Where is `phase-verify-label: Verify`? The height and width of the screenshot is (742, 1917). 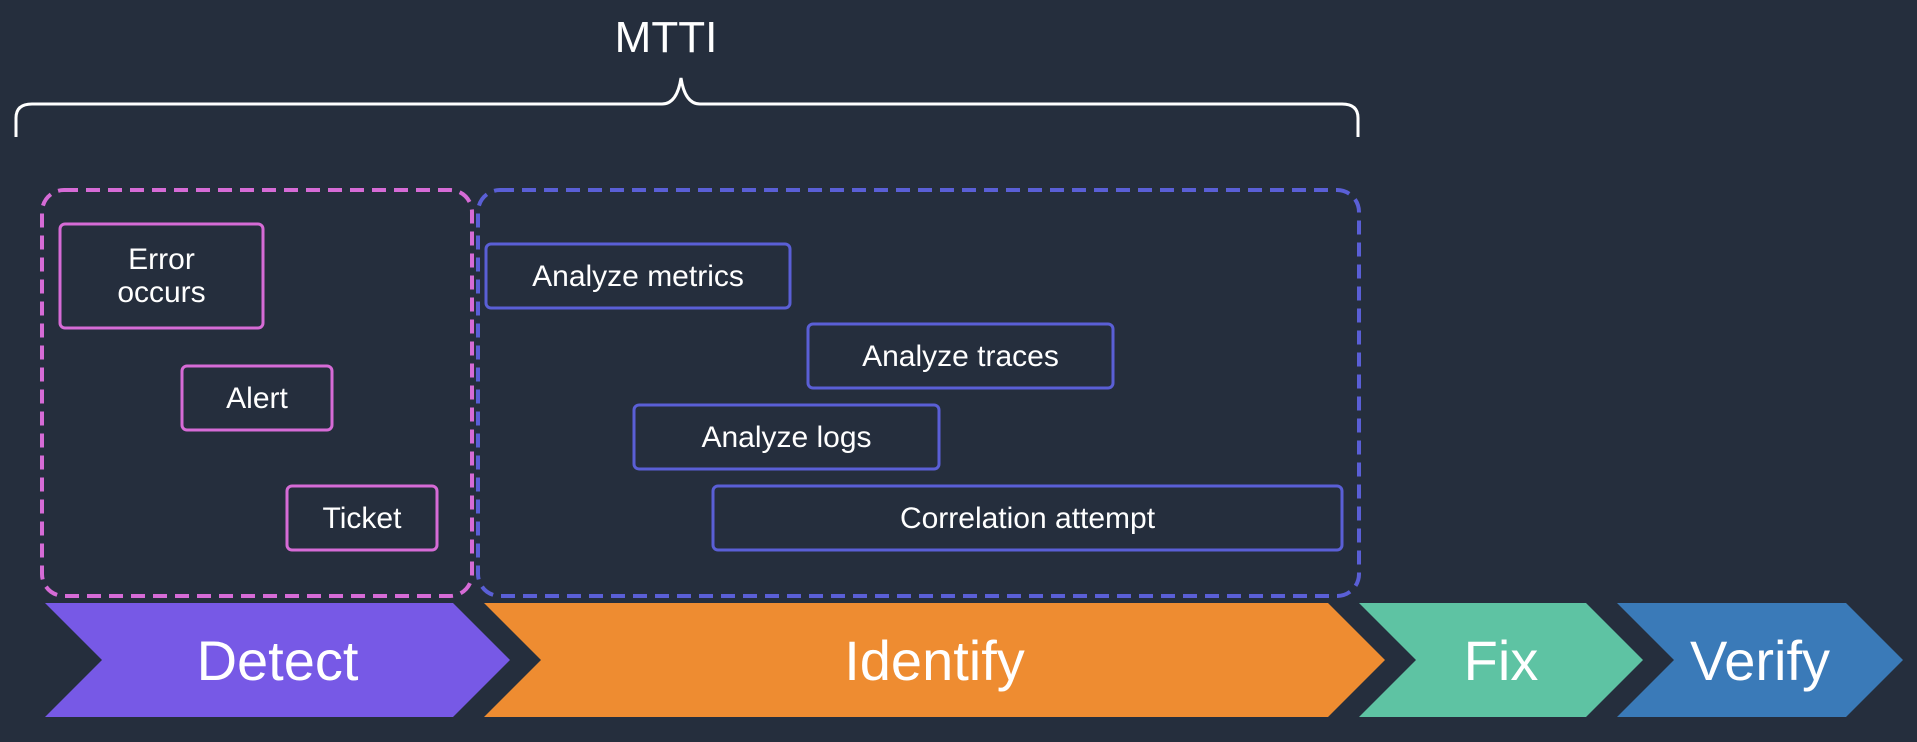 phase-verify-label: Verify is located at coordinates (1760, 660).